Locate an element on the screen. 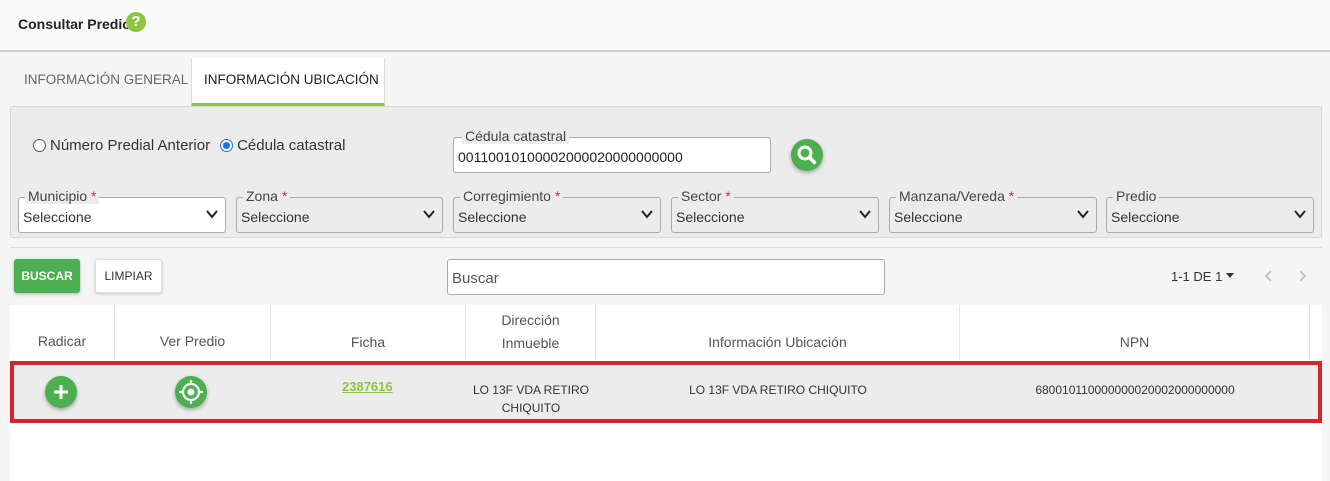 The height and width of the screenshot is (481, 1330). pagination-label: 1-1 DE 1 is located at coordinates (1196, 276).